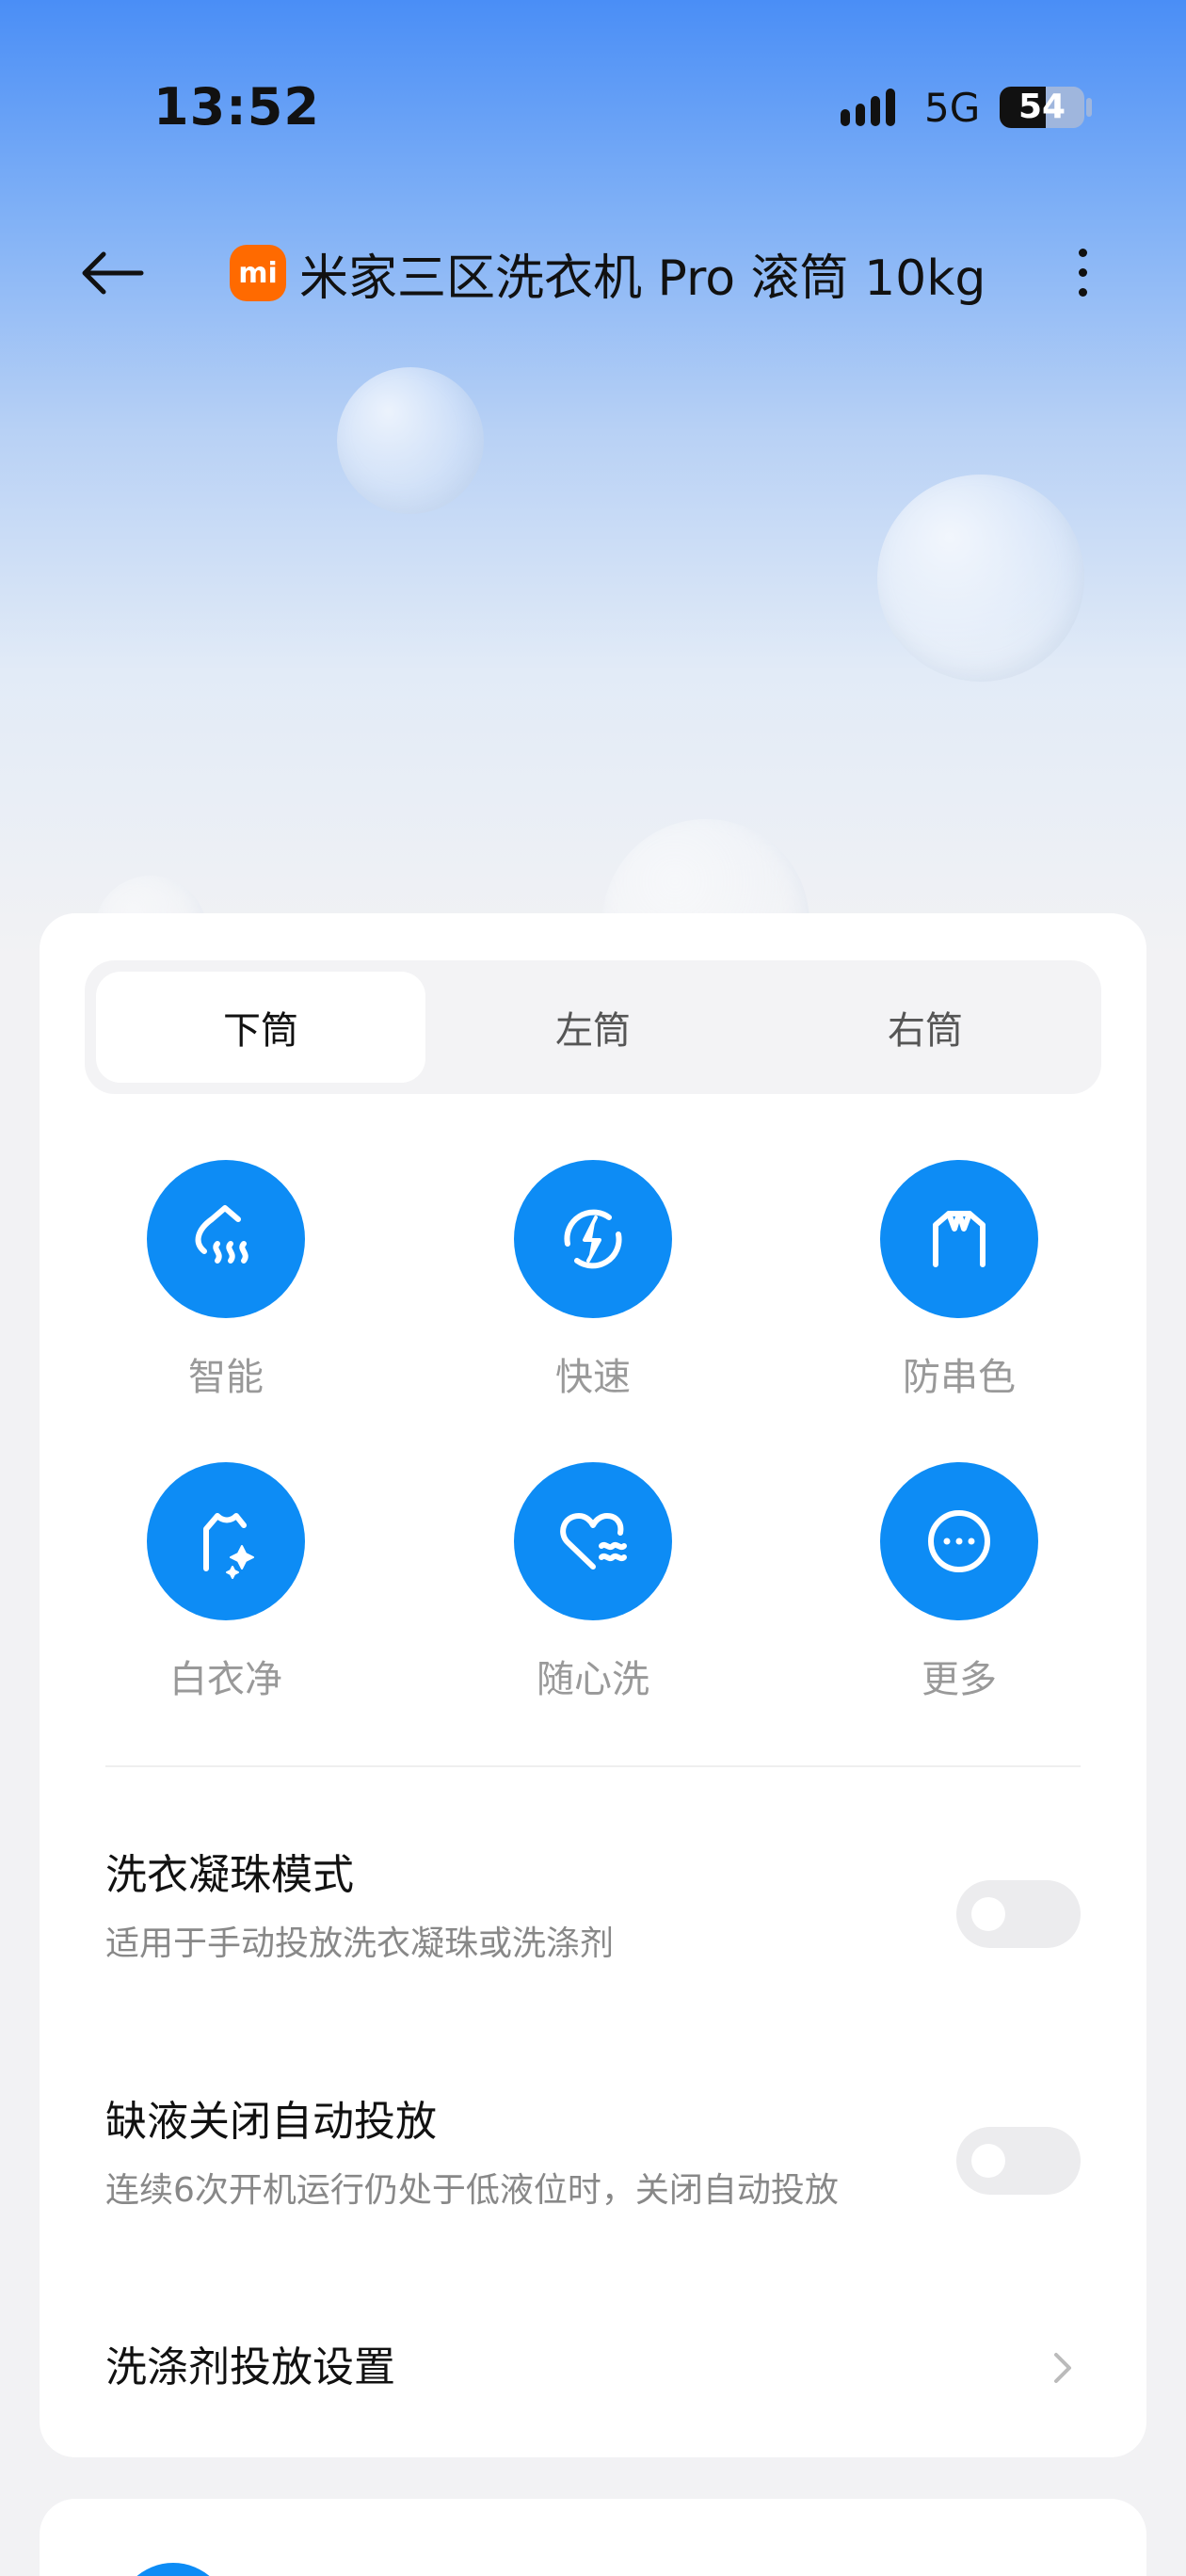  I want to click on mode-white-clothes: 白衣净, so click(226, 1584).